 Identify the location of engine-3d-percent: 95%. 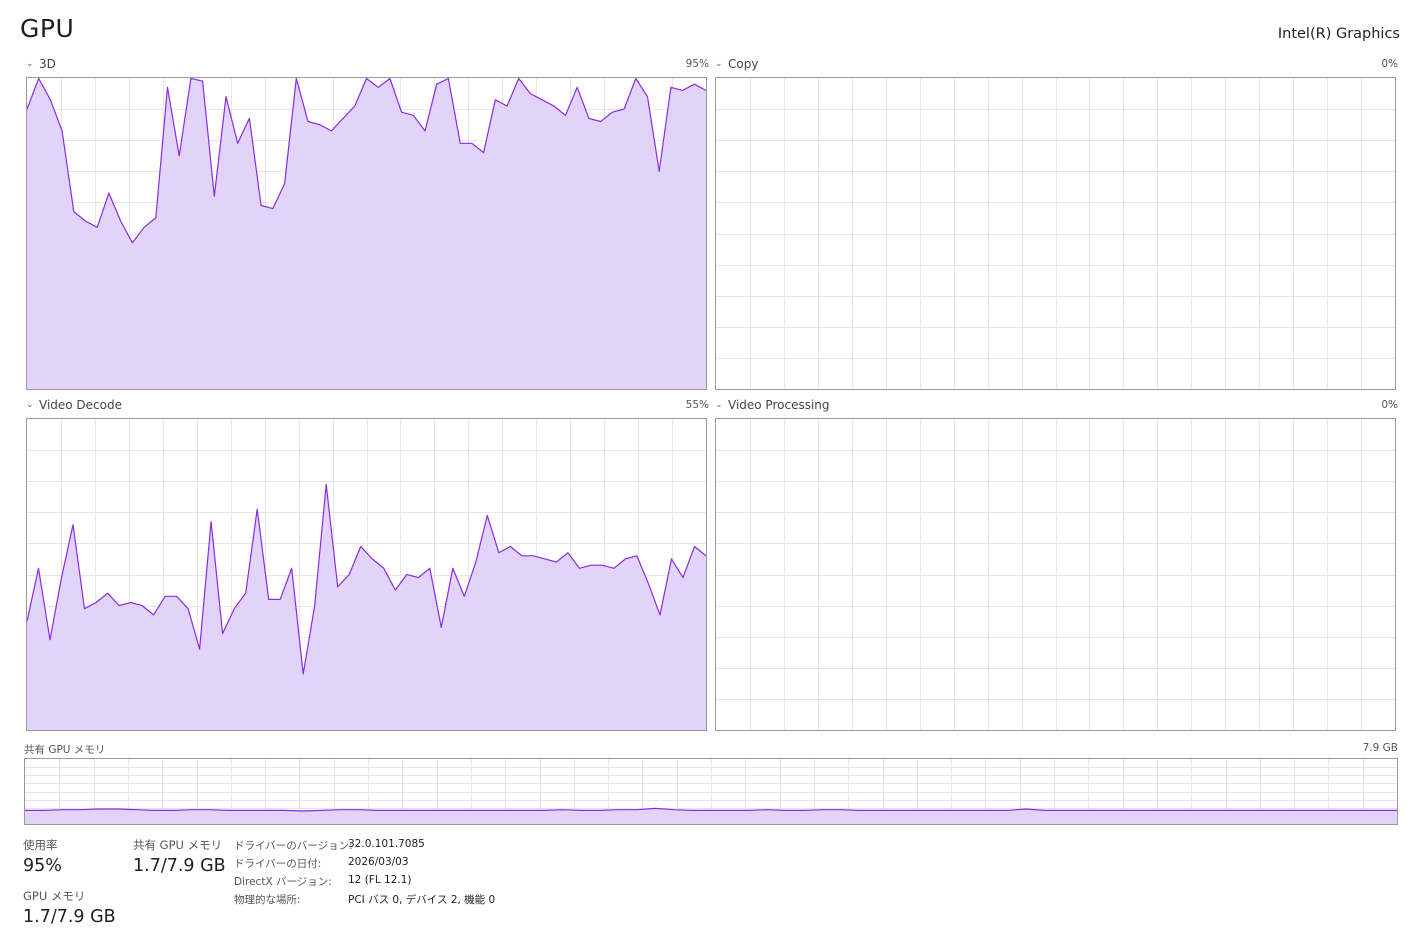
(697, 64).